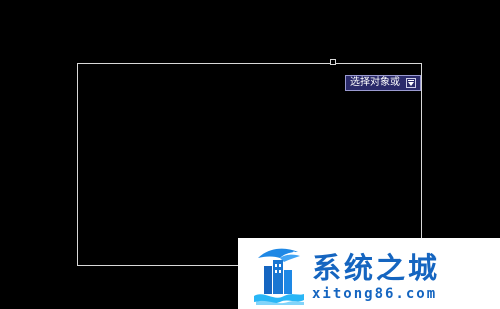 This screenshot has width=500, height=309. What do you see at coordinates (279, 276) in the screenshot?
I see `city-dragon-logo` at bounding box center [279, 276].